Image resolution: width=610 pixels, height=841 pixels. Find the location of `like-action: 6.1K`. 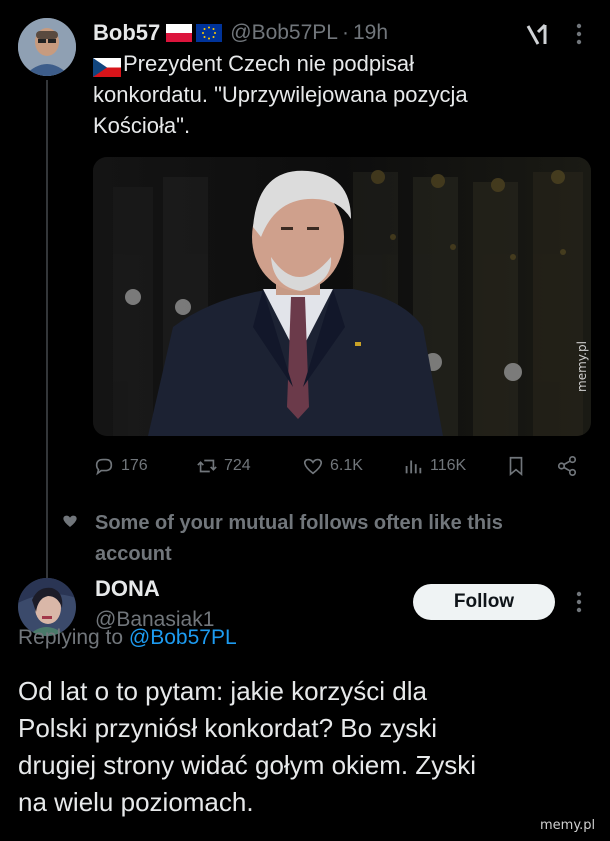

like-action: 6.1K is located at coordinates (332, 466).